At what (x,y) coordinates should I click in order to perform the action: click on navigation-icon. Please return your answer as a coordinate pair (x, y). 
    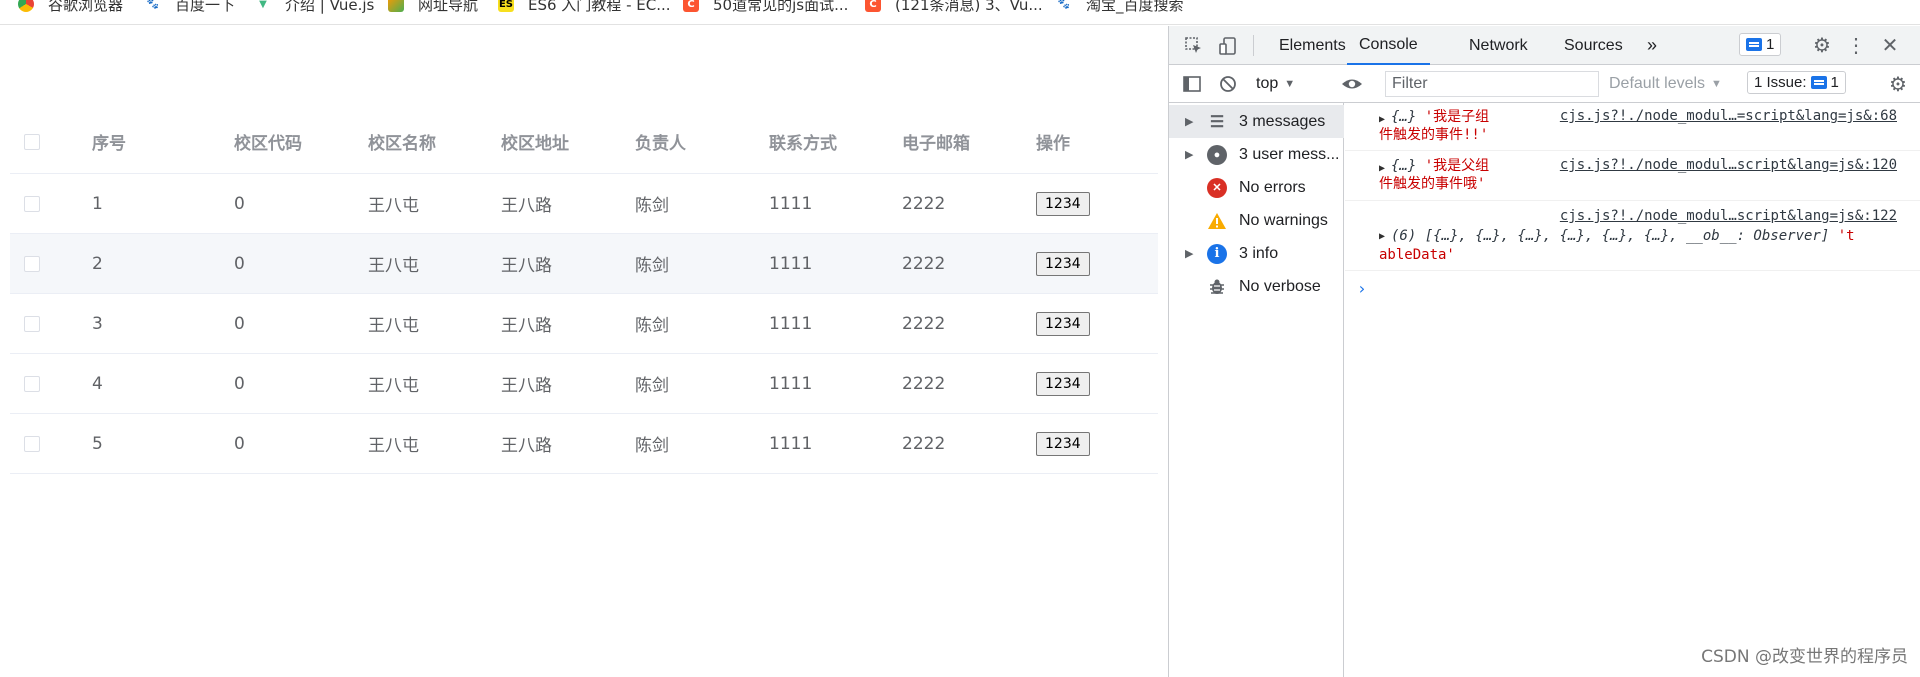
    Looking at the image, I should click on (396, 6).